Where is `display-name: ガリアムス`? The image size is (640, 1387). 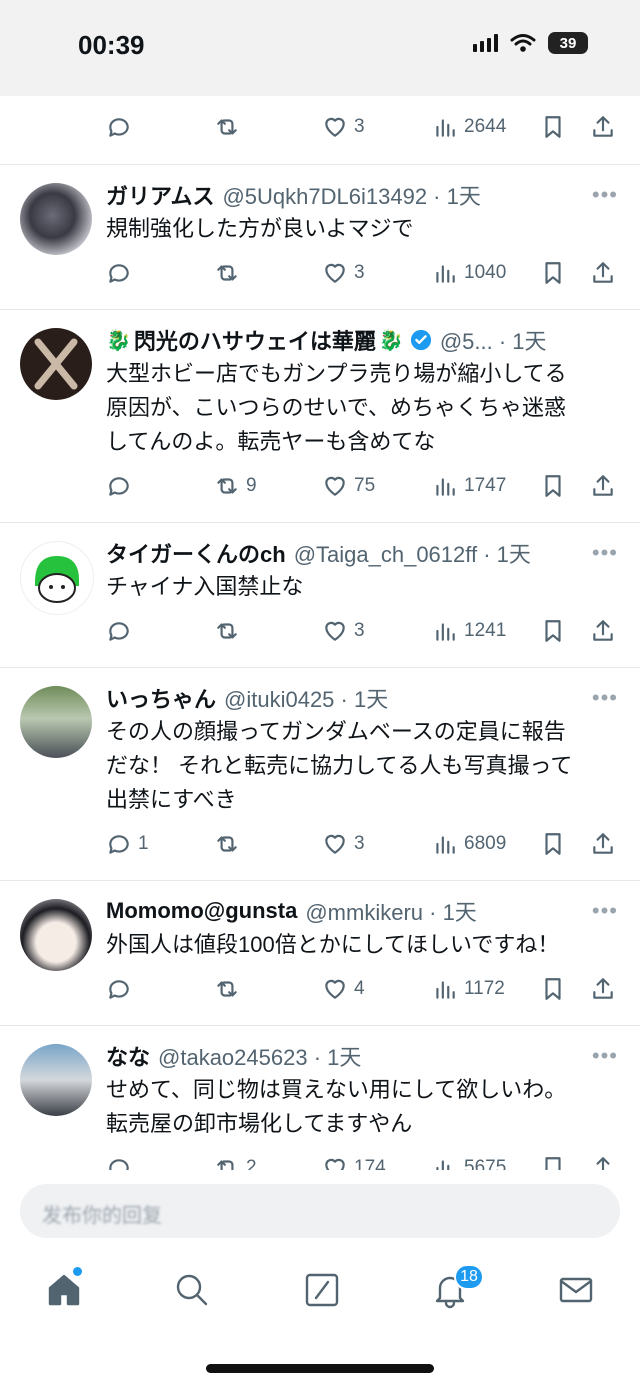
display-name: ガリアムス is located at coordinates (160, 195).